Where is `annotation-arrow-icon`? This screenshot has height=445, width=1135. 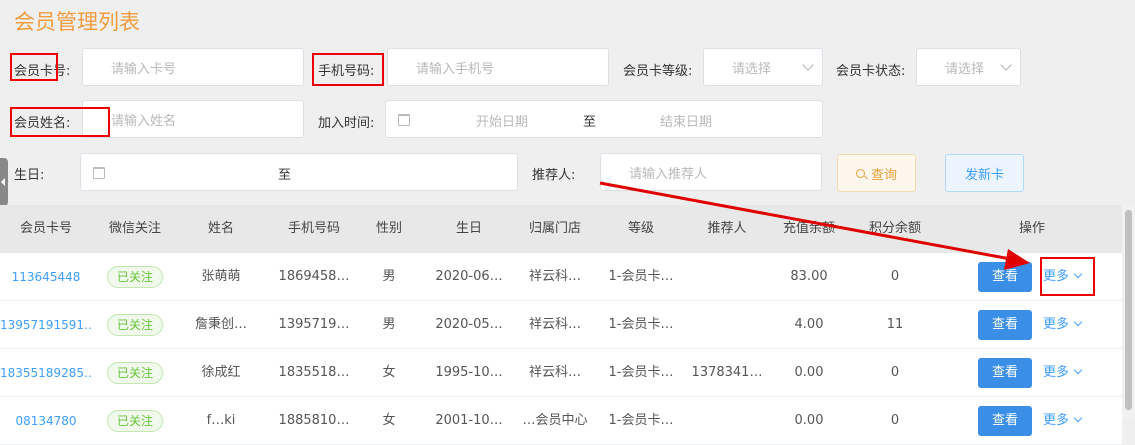
annotation-arrow-icon is located at coordinates (814, 225).